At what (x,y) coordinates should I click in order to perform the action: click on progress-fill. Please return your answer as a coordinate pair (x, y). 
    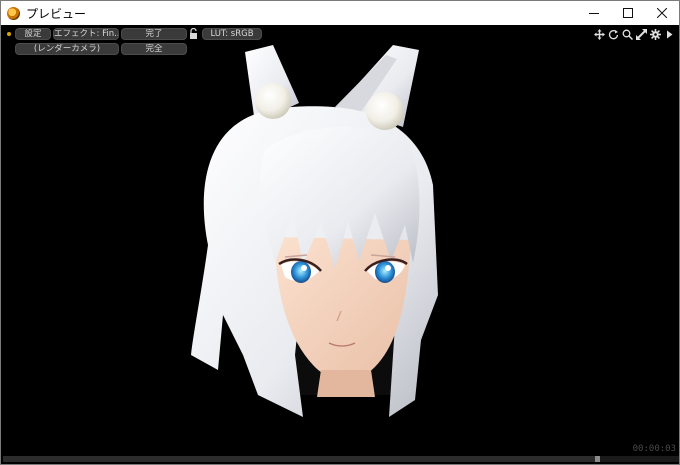
    Looking at the image, I should click on (299, 459).